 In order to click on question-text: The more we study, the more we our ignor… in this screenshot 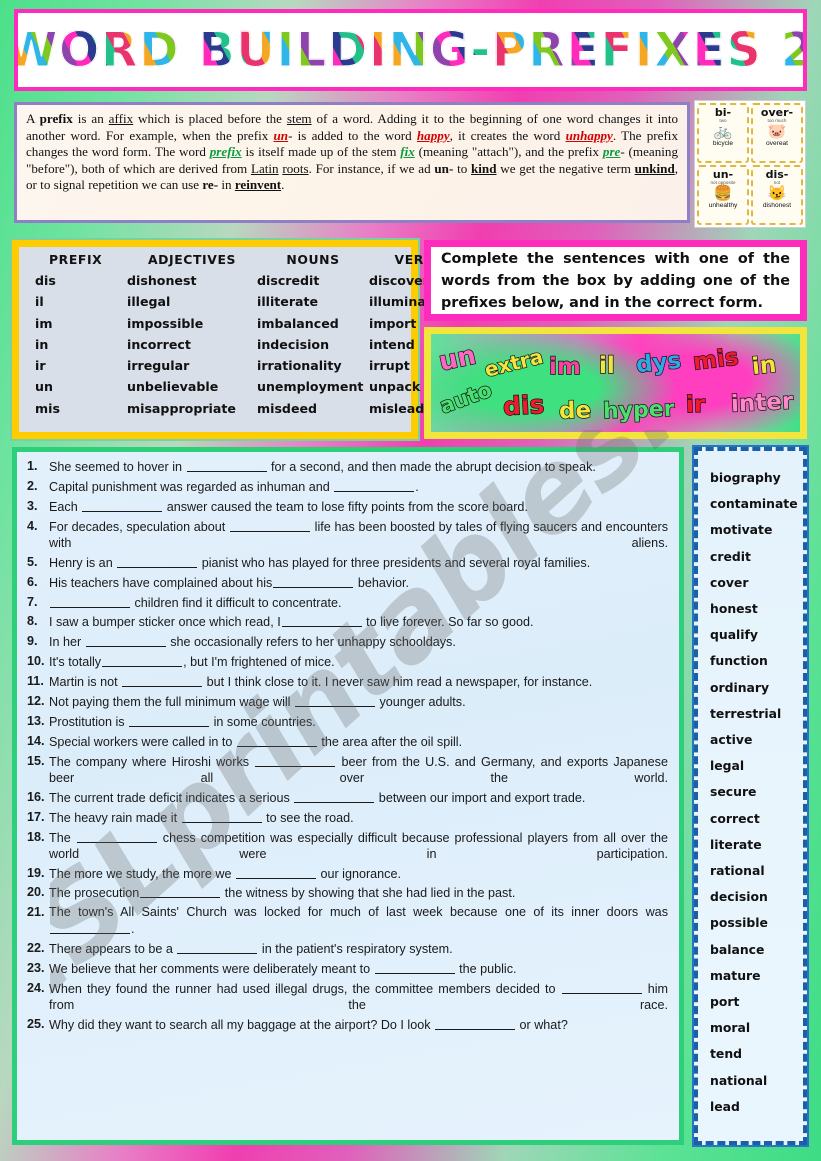, I will do `click(358, 874)`.